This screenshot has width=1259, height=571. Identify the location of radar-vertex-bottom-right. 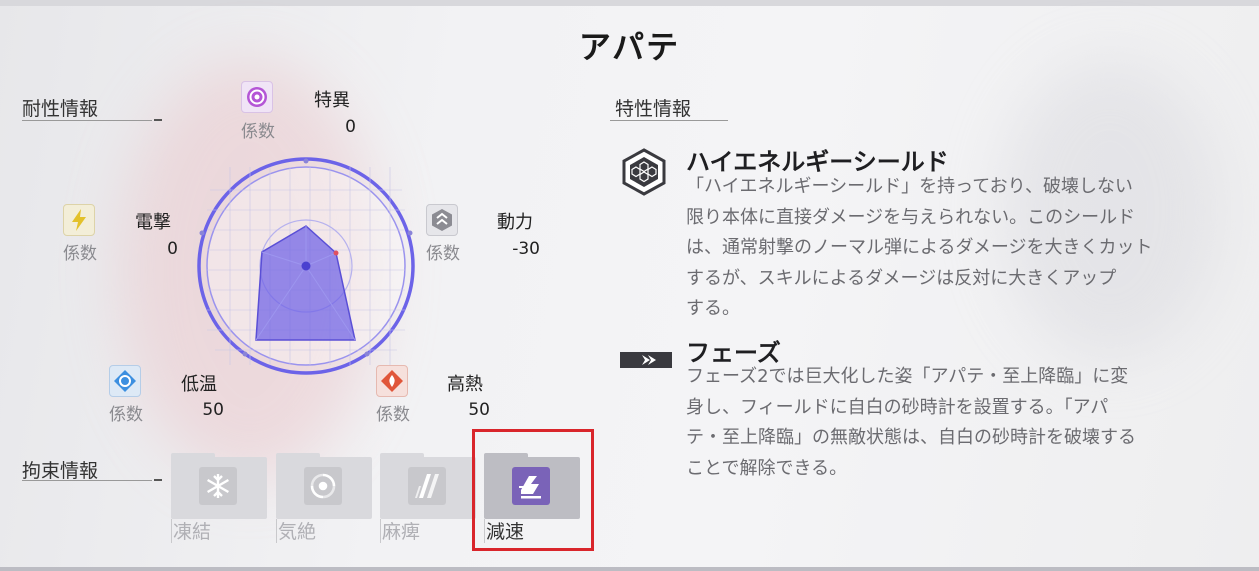
(367, 354).